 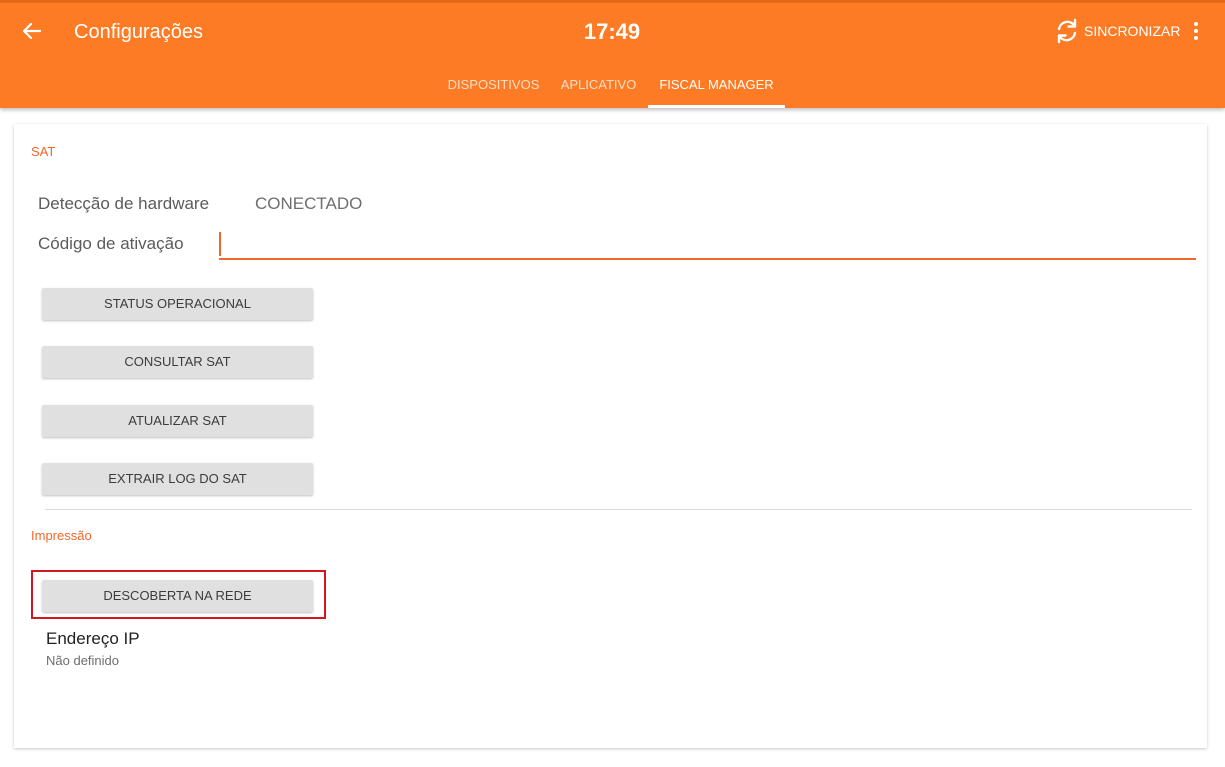 I want to click on arrow-left-icon, so click(x=32, y=31).